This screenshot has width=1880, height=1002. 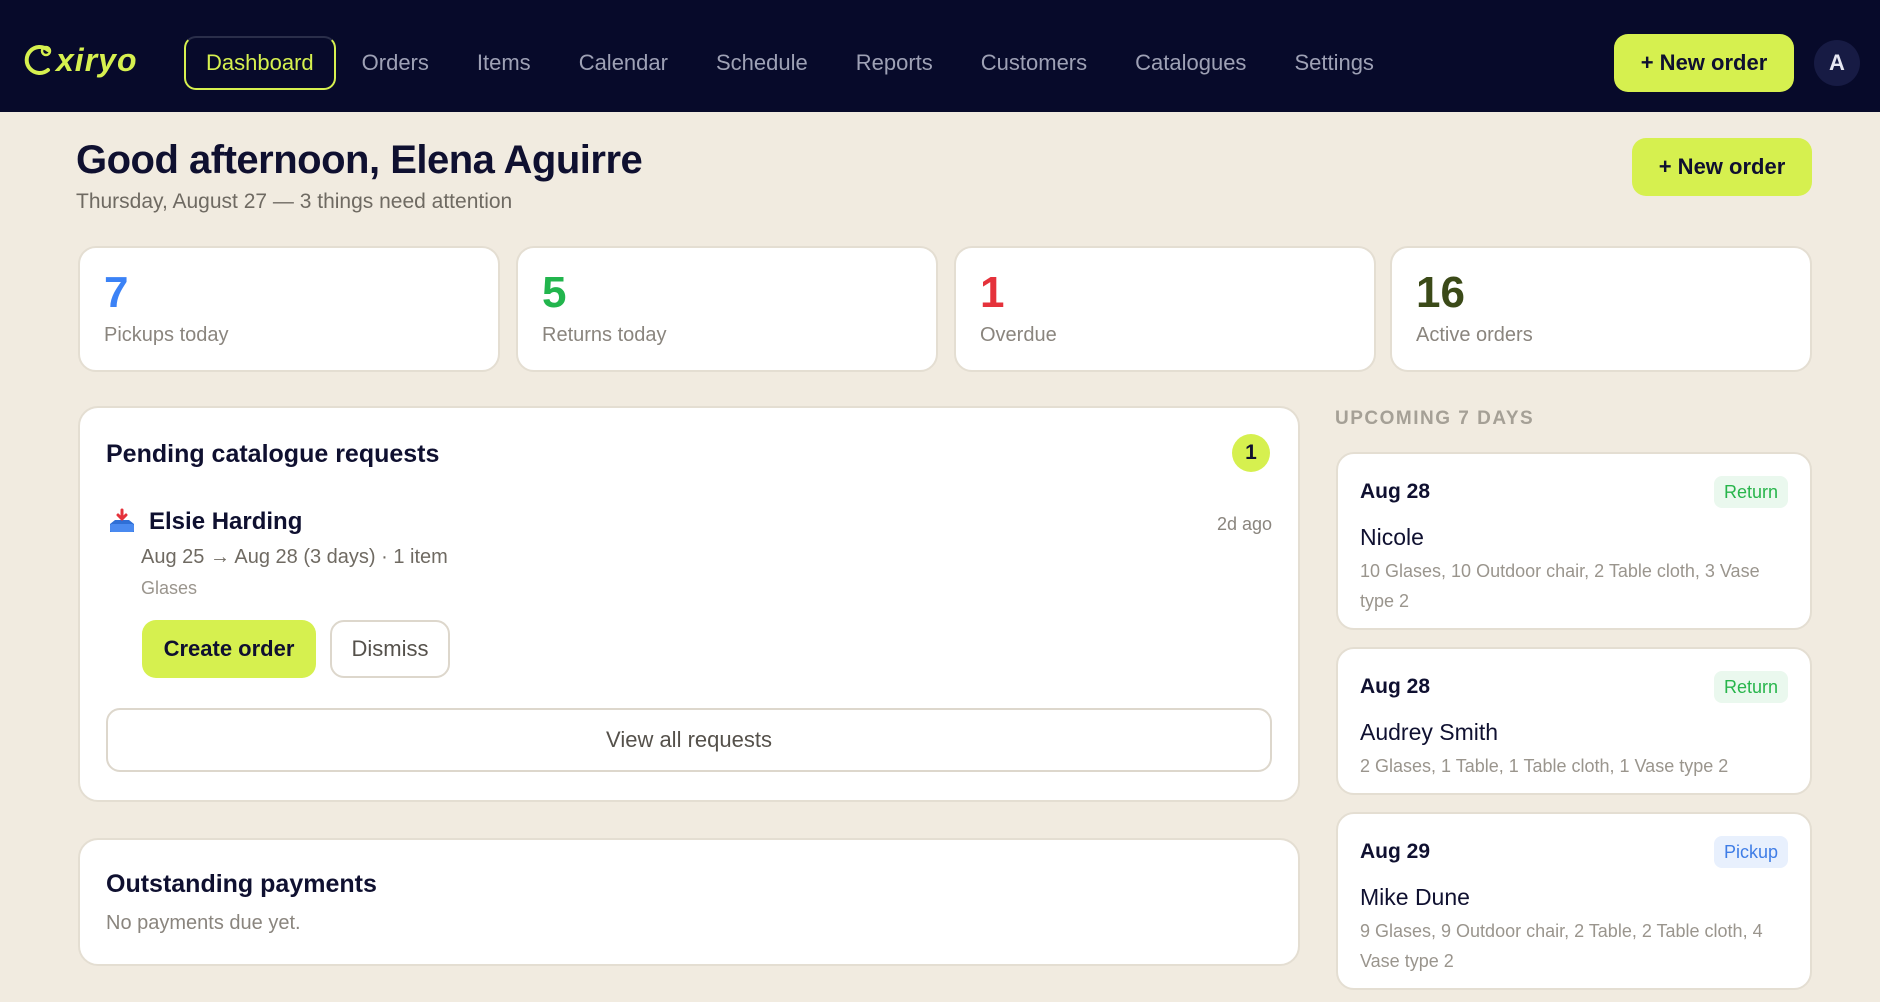 What do you see at coordinates (395, 63) in the screenshot?
I see `nav-item-orders: Orders` at bounding box center [395, 63].